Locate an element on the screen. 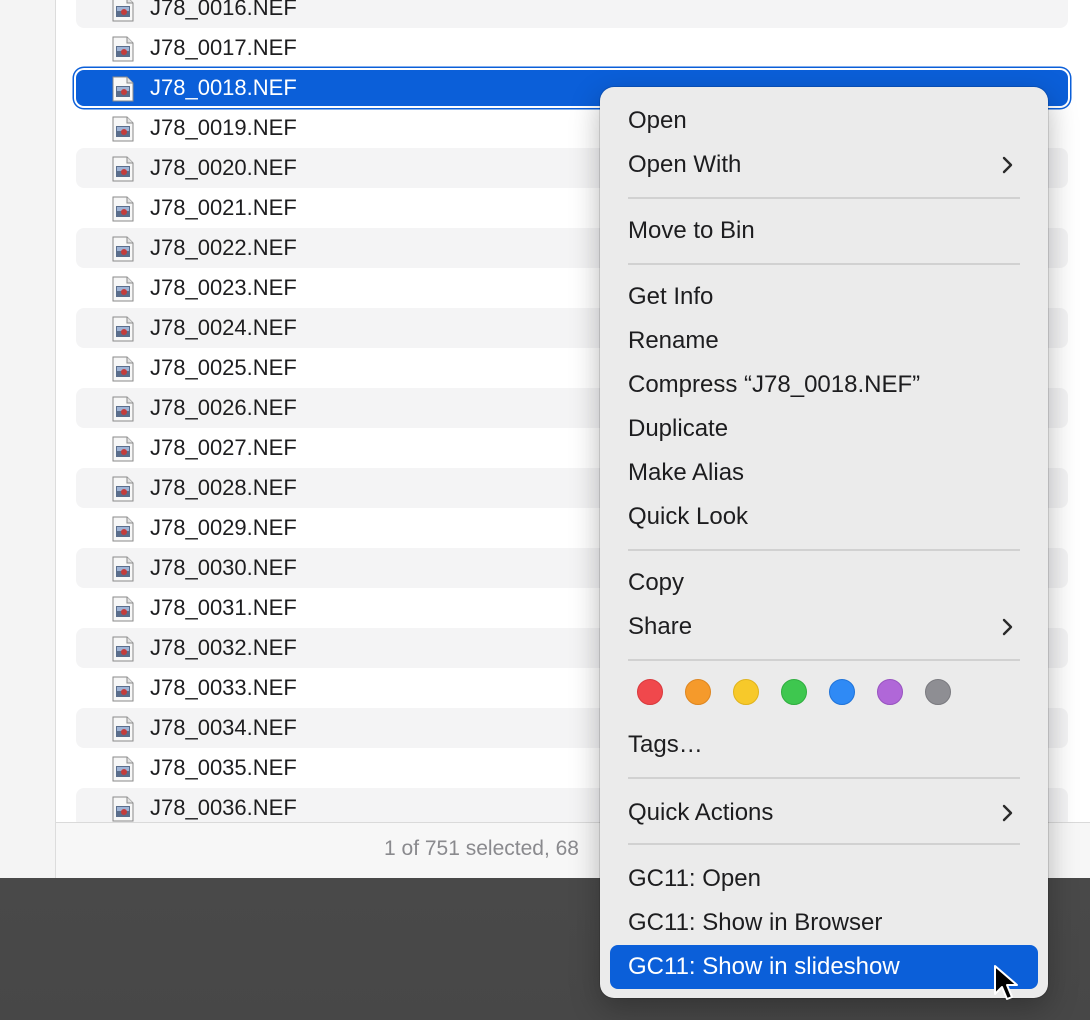 This screenshot has width=1090, height=1020. menu-item-quick-actions: Quick Actions is located at coordinates (824, 813).